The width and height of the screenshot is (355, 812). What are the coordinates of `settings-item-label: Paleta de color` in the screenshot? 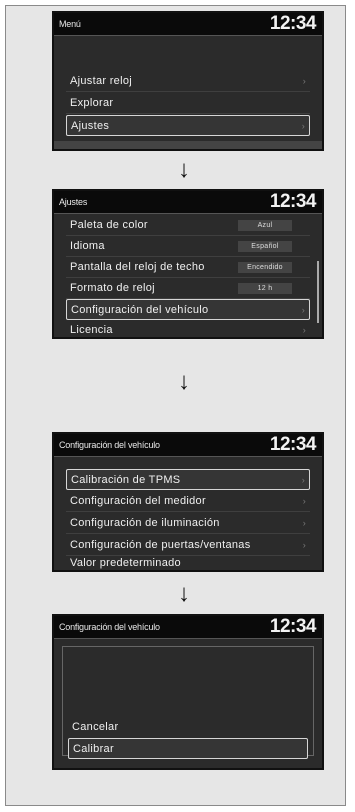 It's located at (109, 225).